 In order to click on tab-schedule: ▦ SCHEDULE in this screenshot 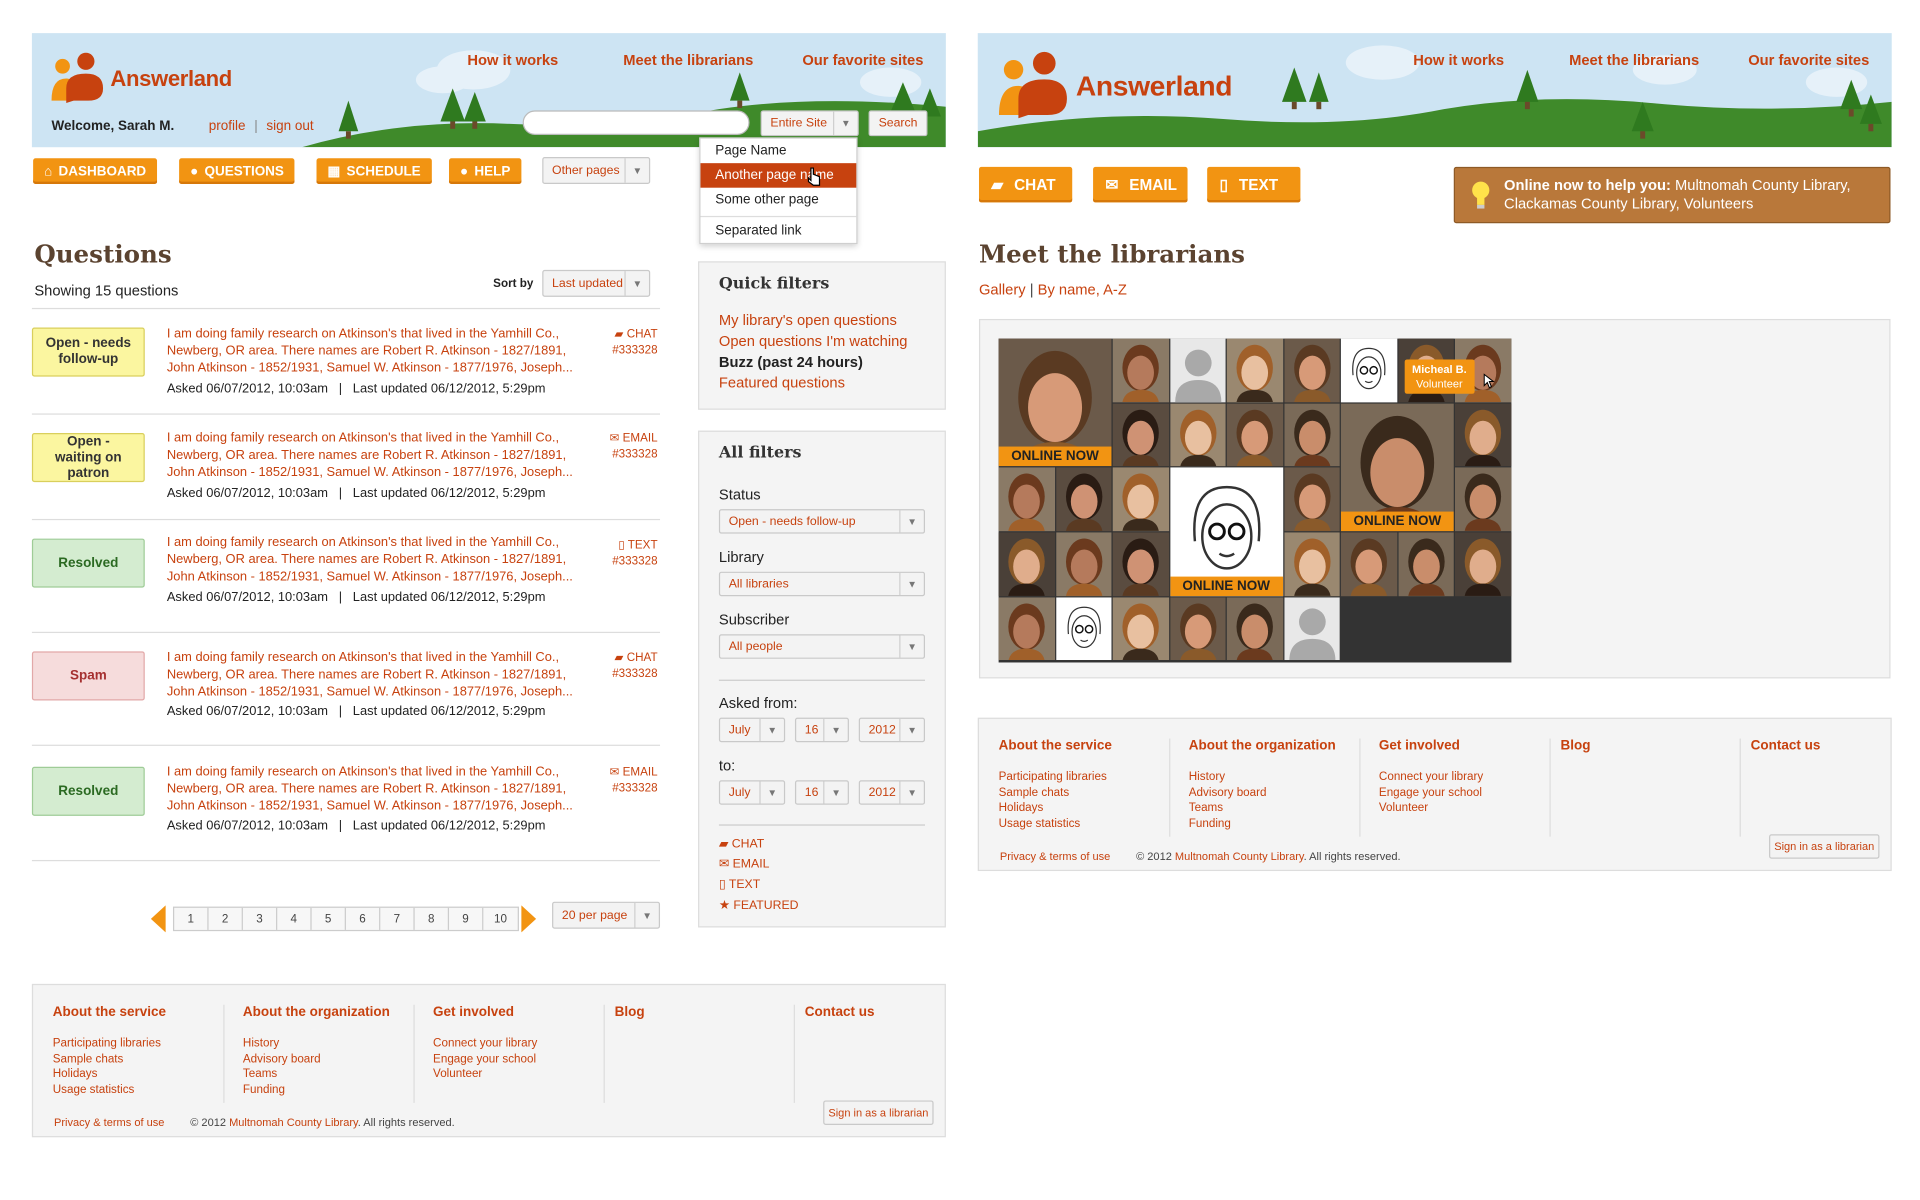, I will do `click(374, 171)`.